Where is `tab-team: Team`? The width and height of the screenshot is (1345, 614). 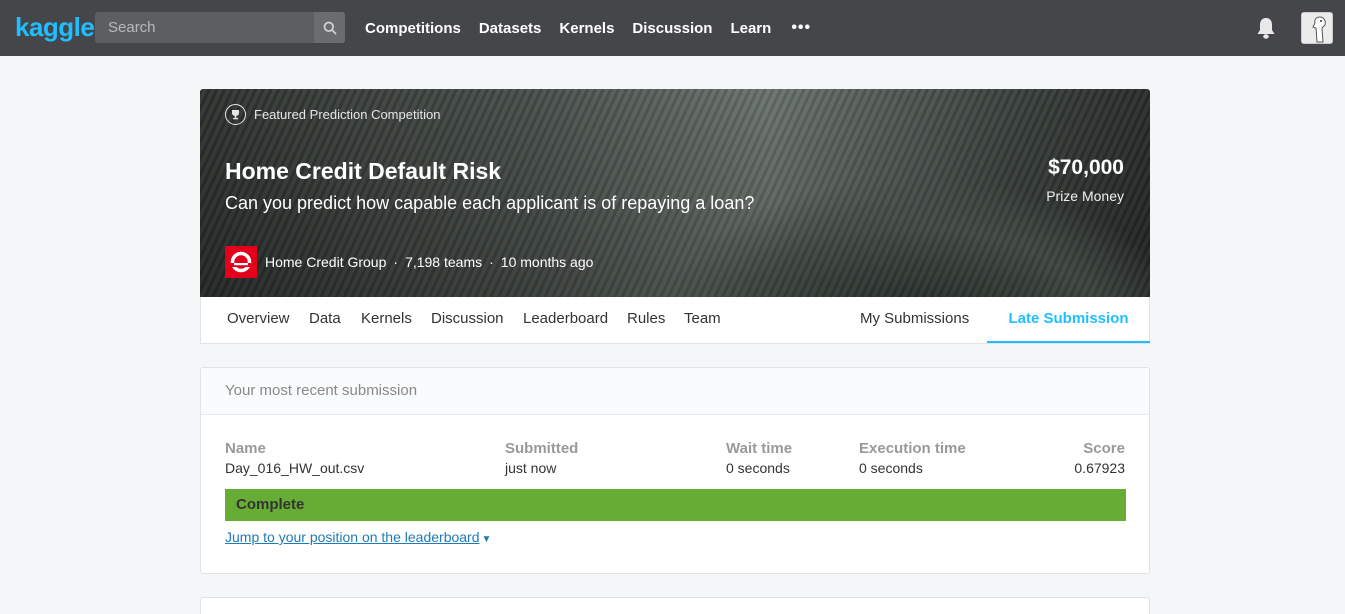
tab-team: Team is located at coordinates (702, 320).